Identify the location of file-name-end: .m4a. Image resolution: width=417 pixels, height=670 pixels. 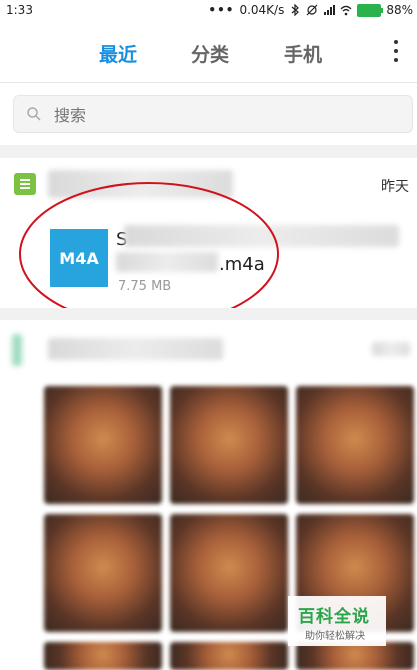
(242, 264).